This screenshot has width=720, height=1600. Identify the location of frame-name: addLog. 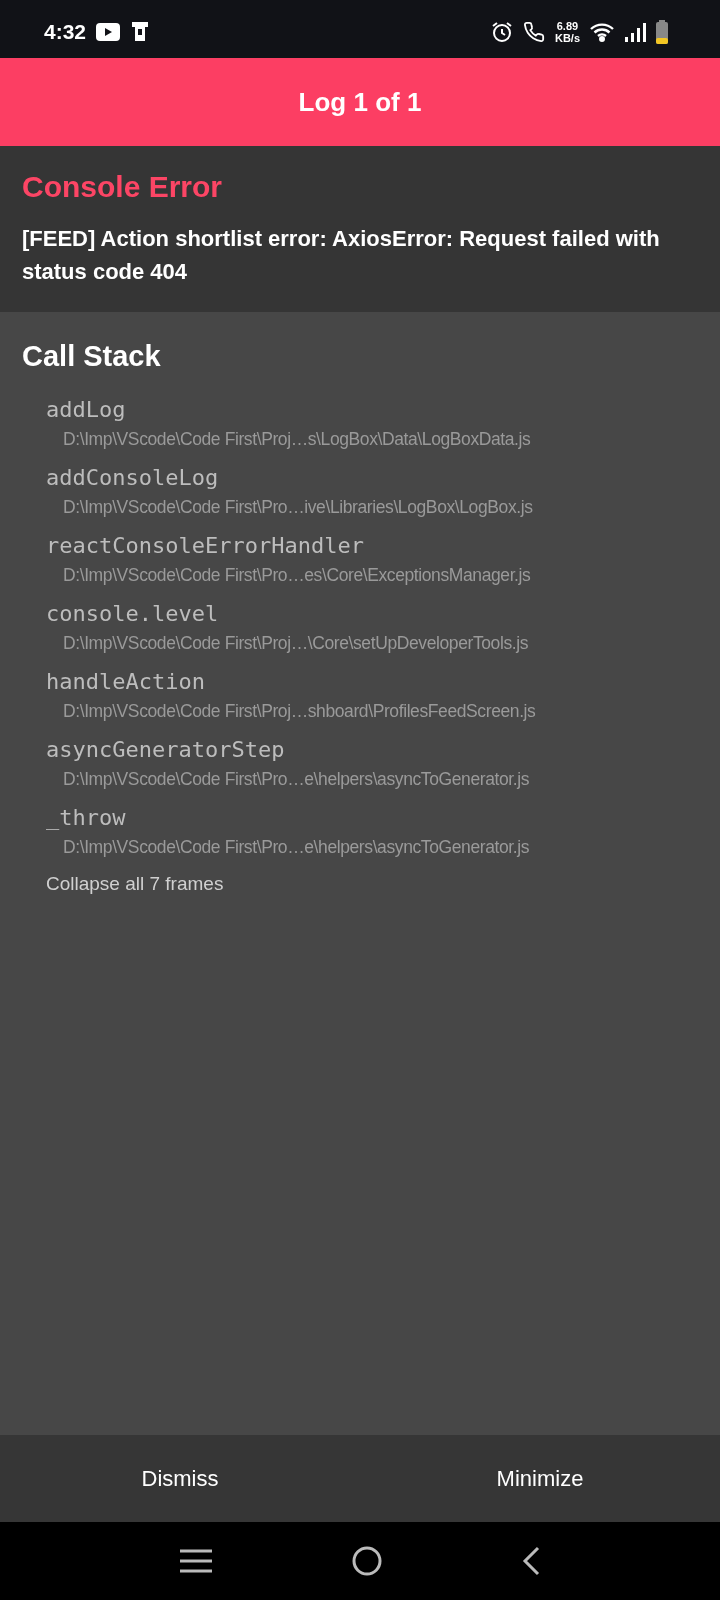
(372, 410).